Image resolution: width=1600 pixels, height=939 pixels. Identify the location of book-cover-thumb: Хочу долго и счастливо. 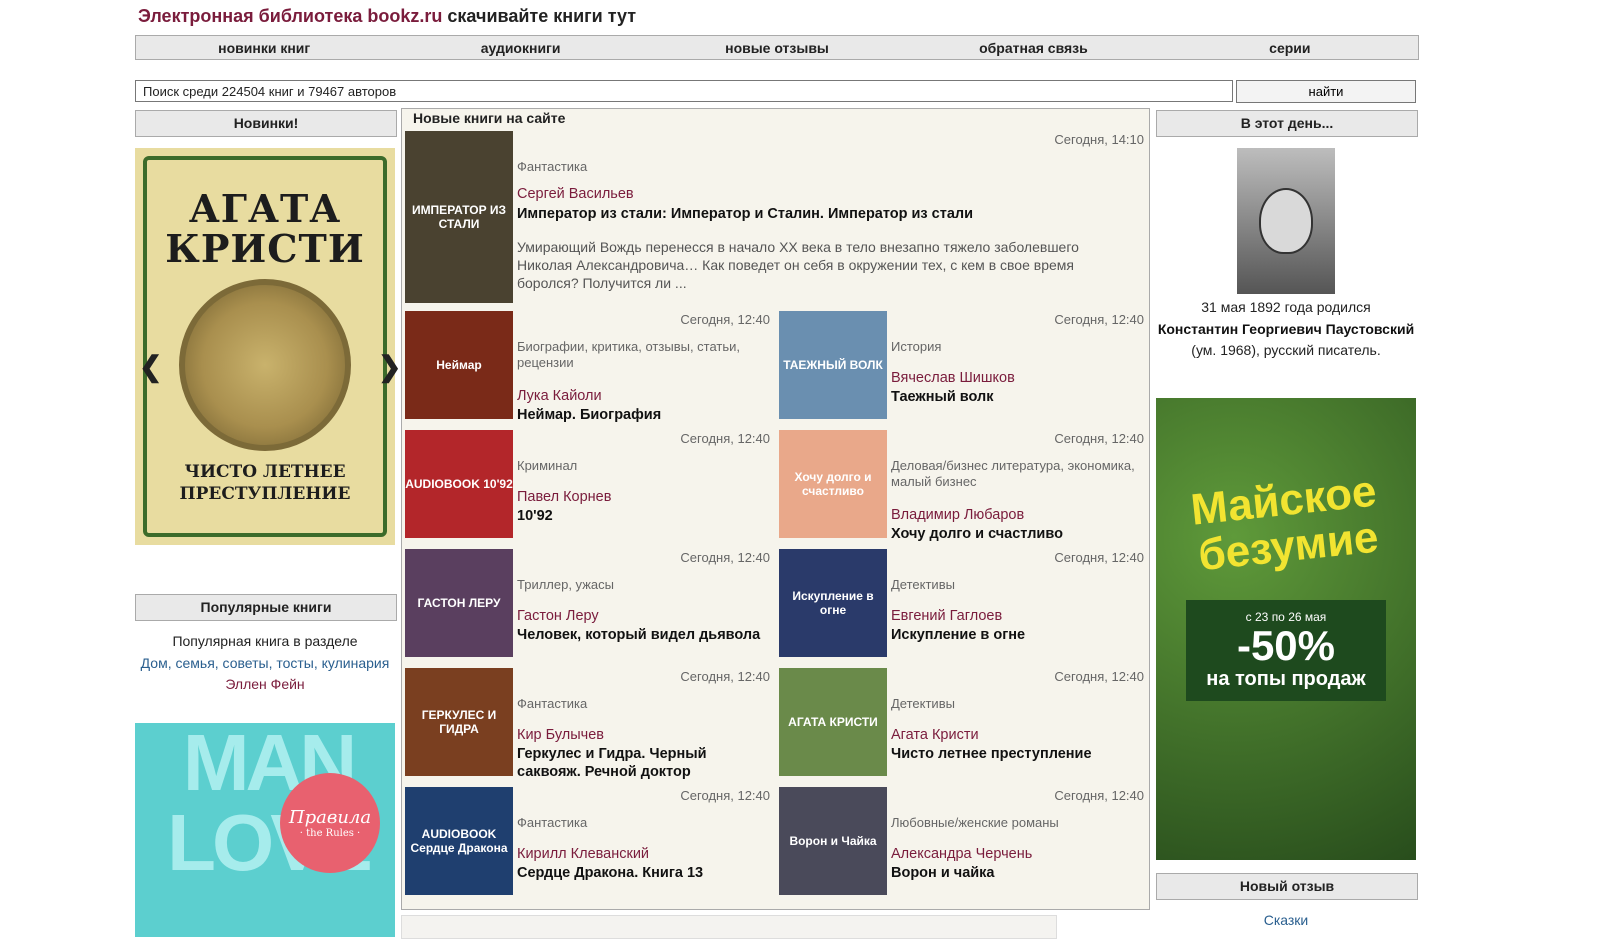
(833, 484).